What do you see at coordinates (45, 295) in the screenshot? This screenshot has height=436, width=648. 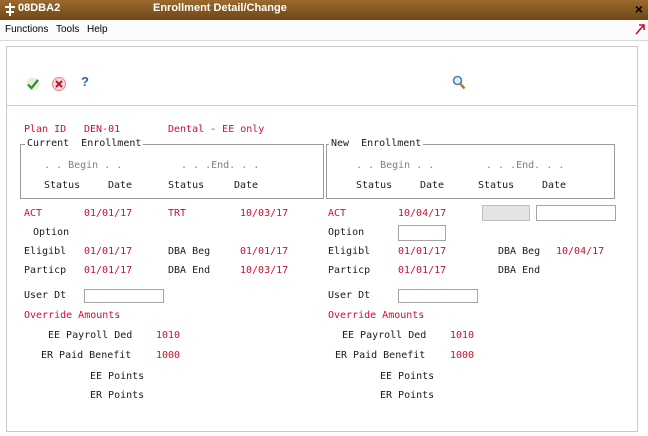 I see `current-user-dt-label: User Dt` at bounding box center [45, 295].